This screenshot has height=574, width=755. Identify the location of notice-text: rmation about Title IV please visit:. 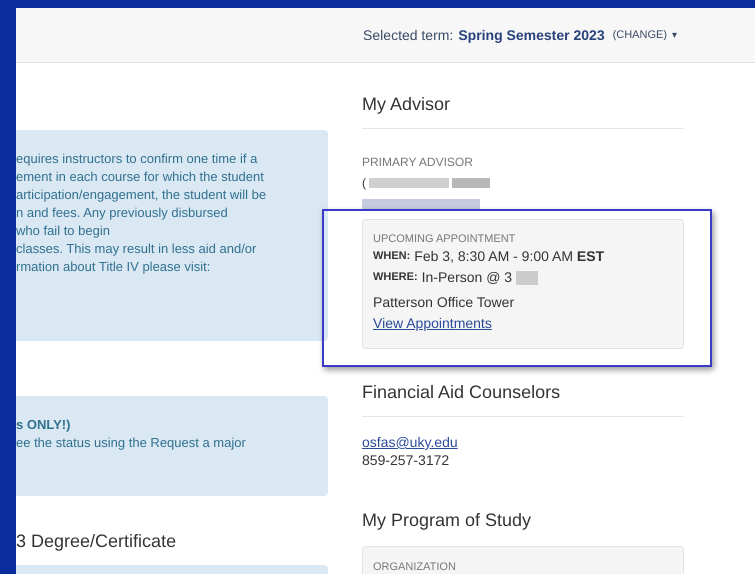
(113, 267).